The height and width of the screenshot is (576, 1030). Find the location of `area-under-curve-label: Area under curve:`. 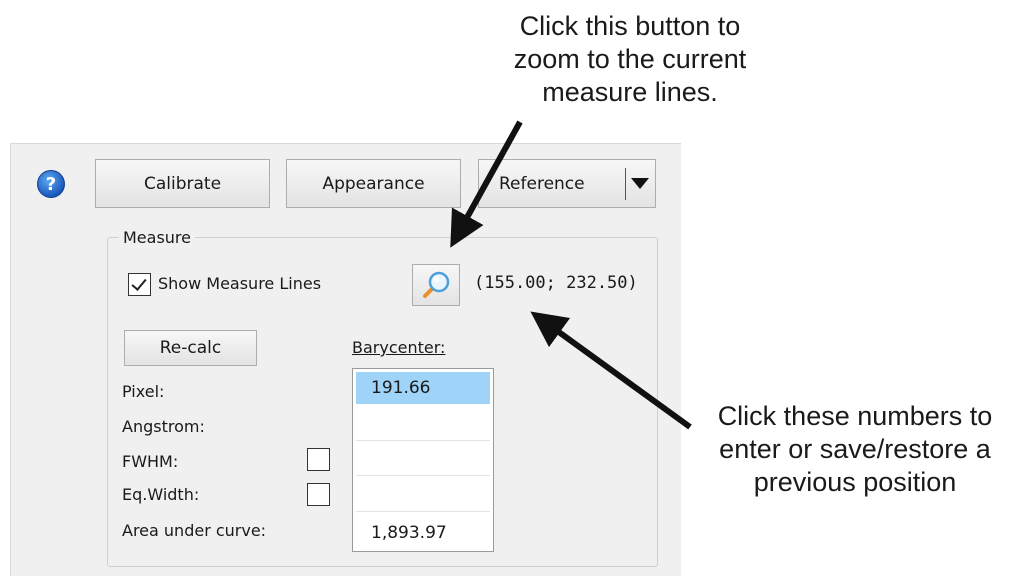

area-under-curve-label: Area under curve: is located at coordinates (194, 530).